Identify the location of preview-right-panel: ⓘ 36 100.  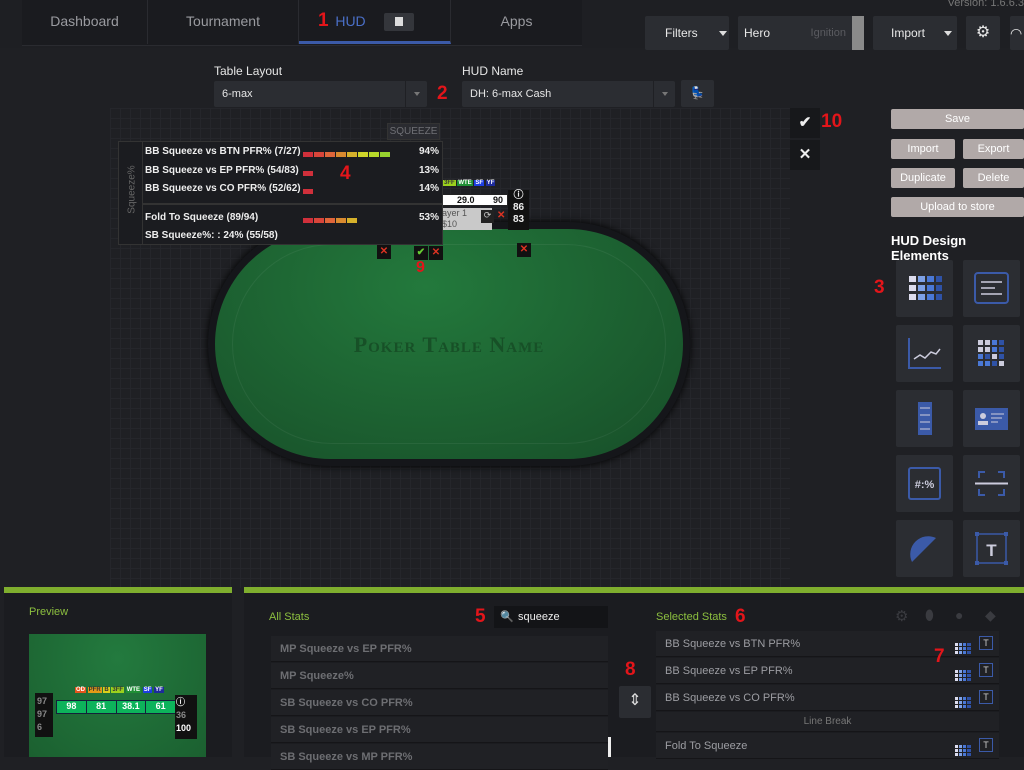
(186, 717).